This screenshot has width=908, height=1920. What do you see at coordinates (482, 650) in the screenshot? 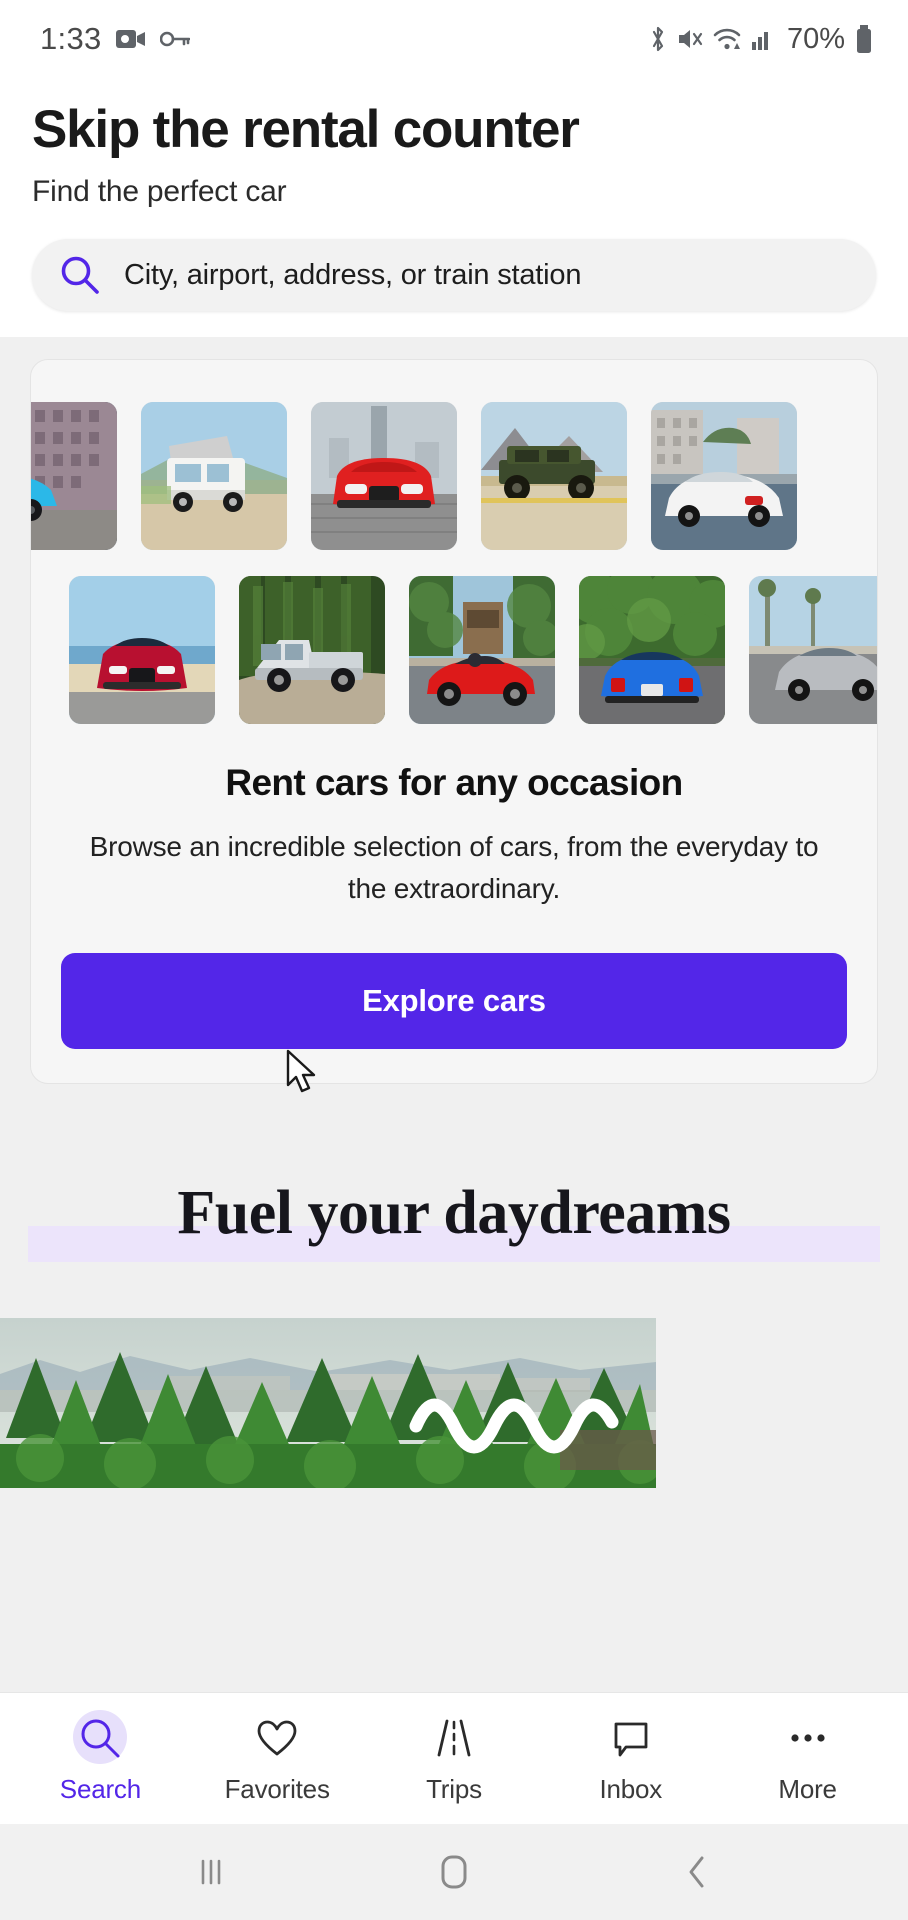
I see `red-roadster-image` at bounding box center [482, 650].